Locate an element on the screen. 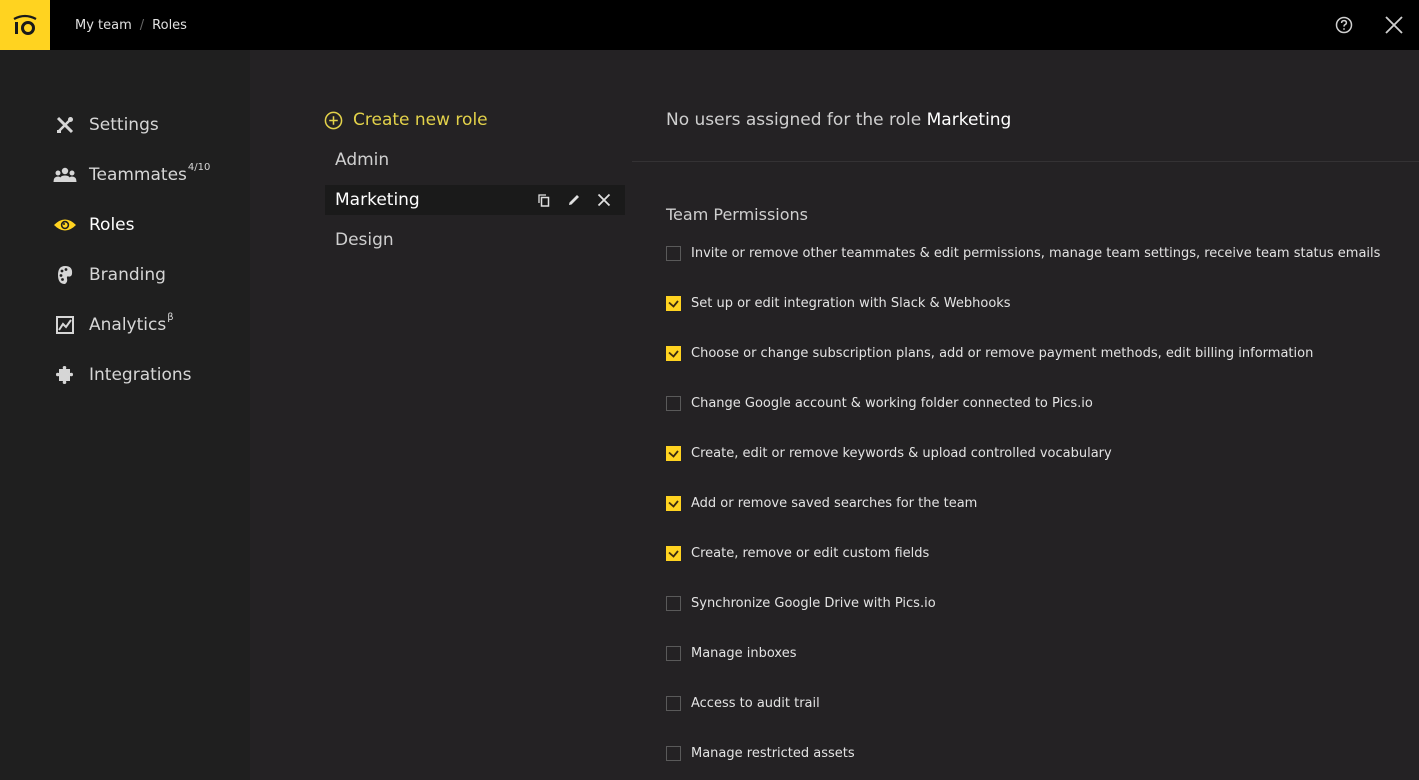  team-permissions-heading: Team Permissions is located at coordinates (737, 214).